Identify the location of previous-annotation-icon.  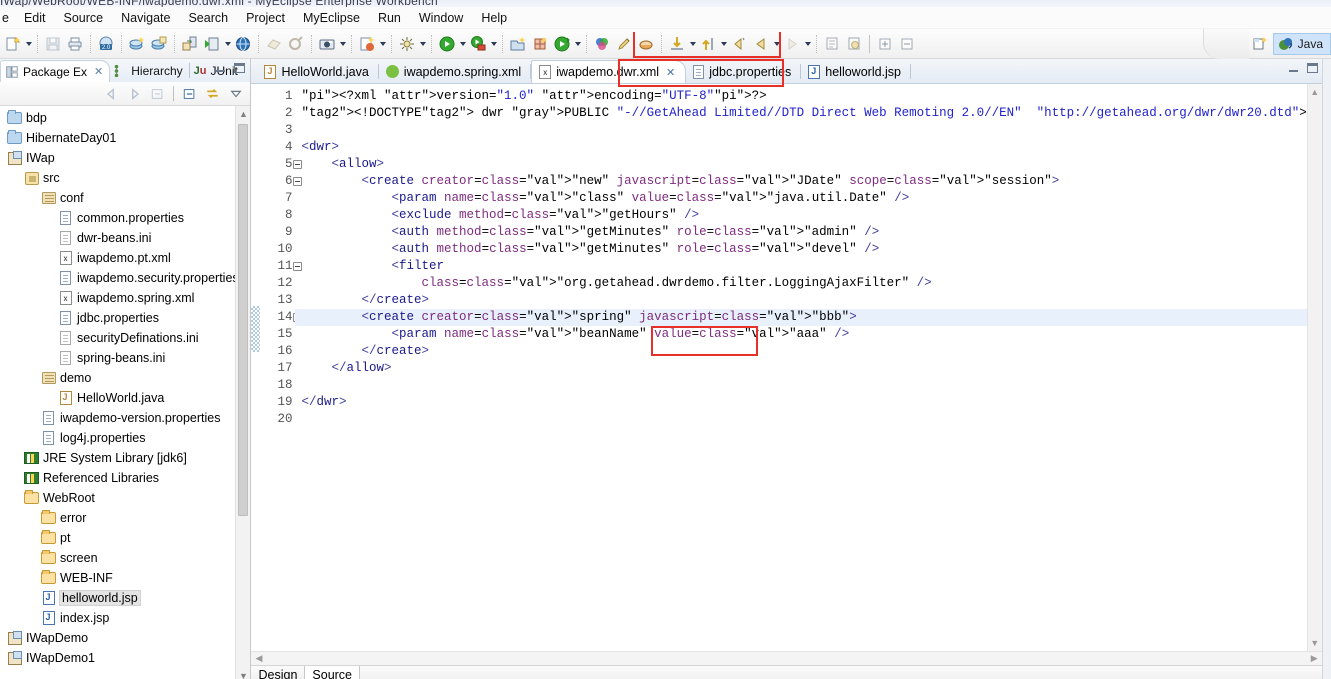
(854, 44).